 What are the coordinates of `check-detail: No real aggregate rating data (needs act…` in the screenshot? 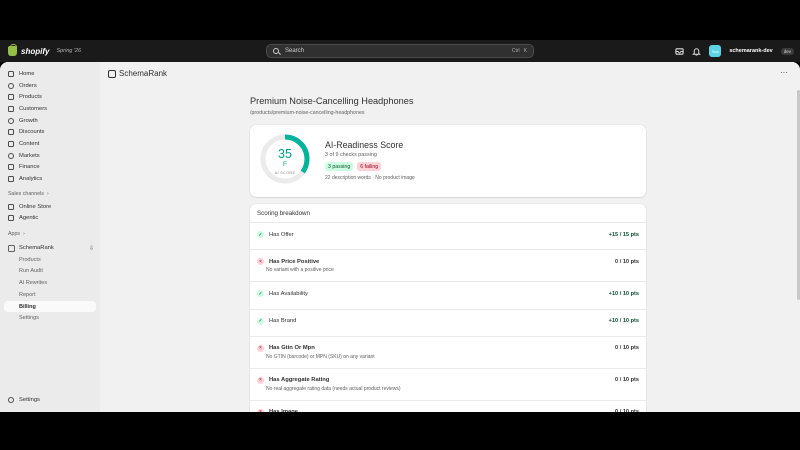 It's located at (333, 388).